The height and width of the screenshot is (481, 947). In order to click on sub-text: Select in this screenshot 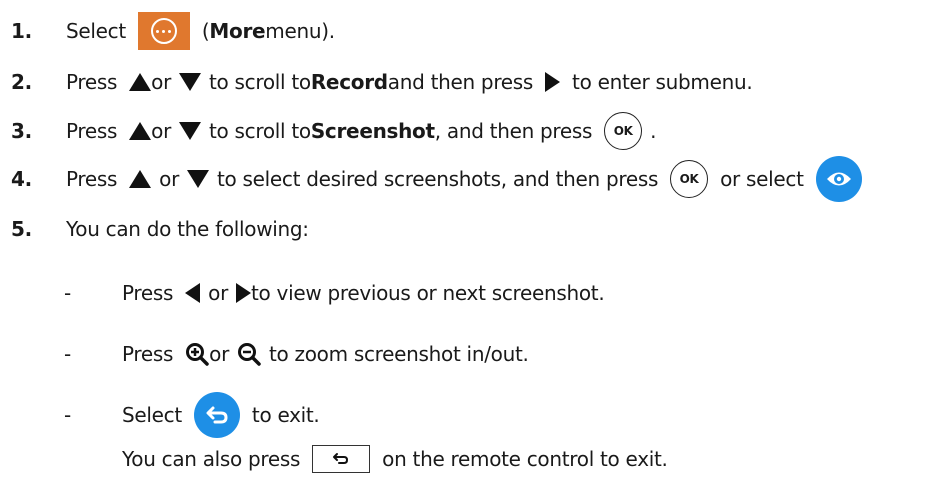, I will do `click(152, 415)`.